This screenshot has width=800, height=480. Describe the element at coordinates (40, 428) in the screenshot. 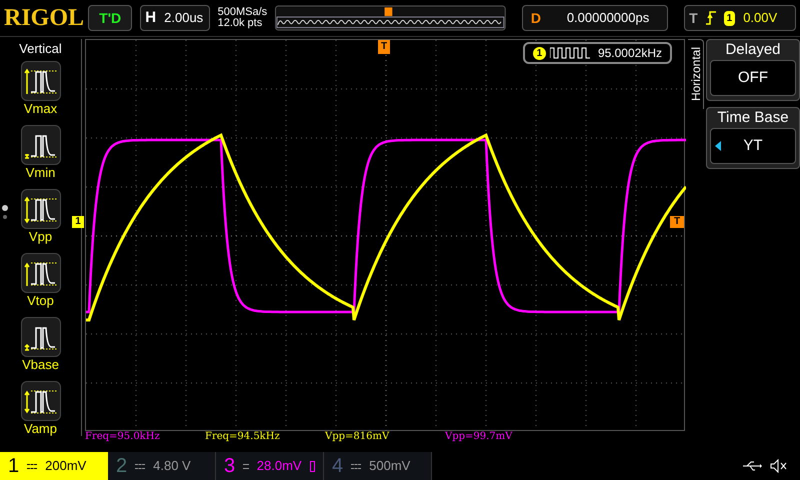

I see `measurement-label: Vamp` at that location.